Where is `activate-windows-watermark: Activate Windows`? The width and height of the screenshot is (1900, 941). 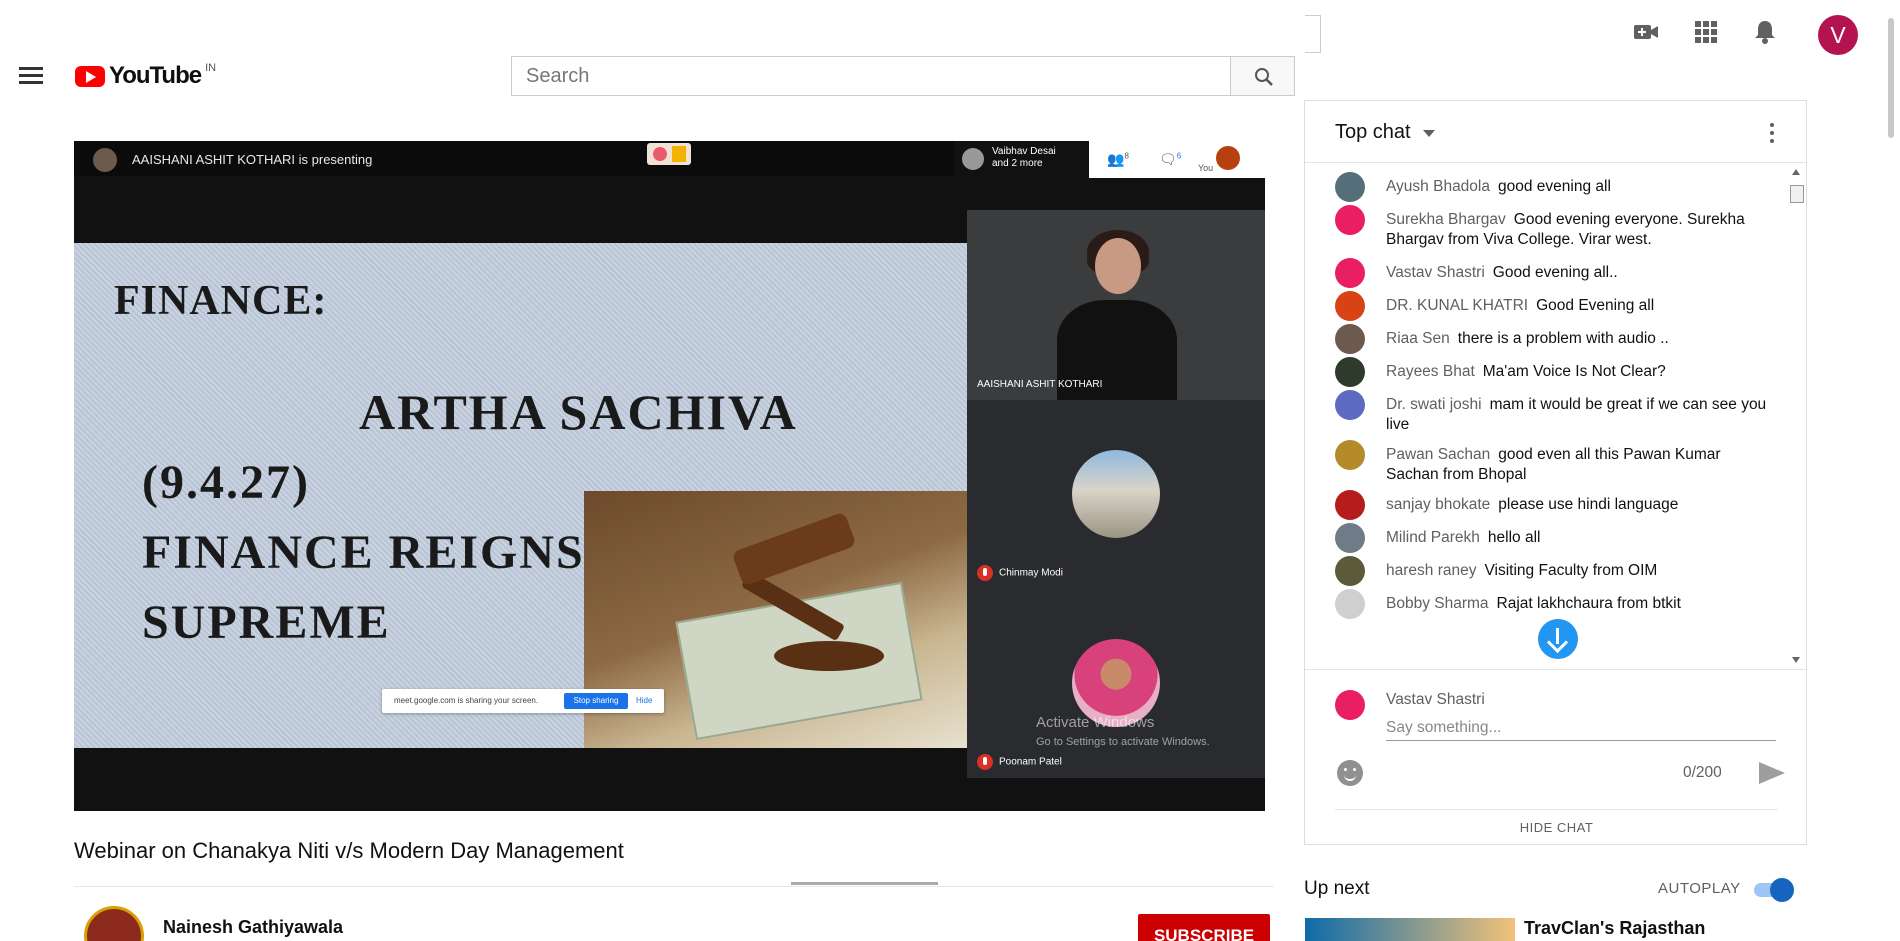
activate-windows-watermark: Activate Windows is located at coordinates (1095, 722).